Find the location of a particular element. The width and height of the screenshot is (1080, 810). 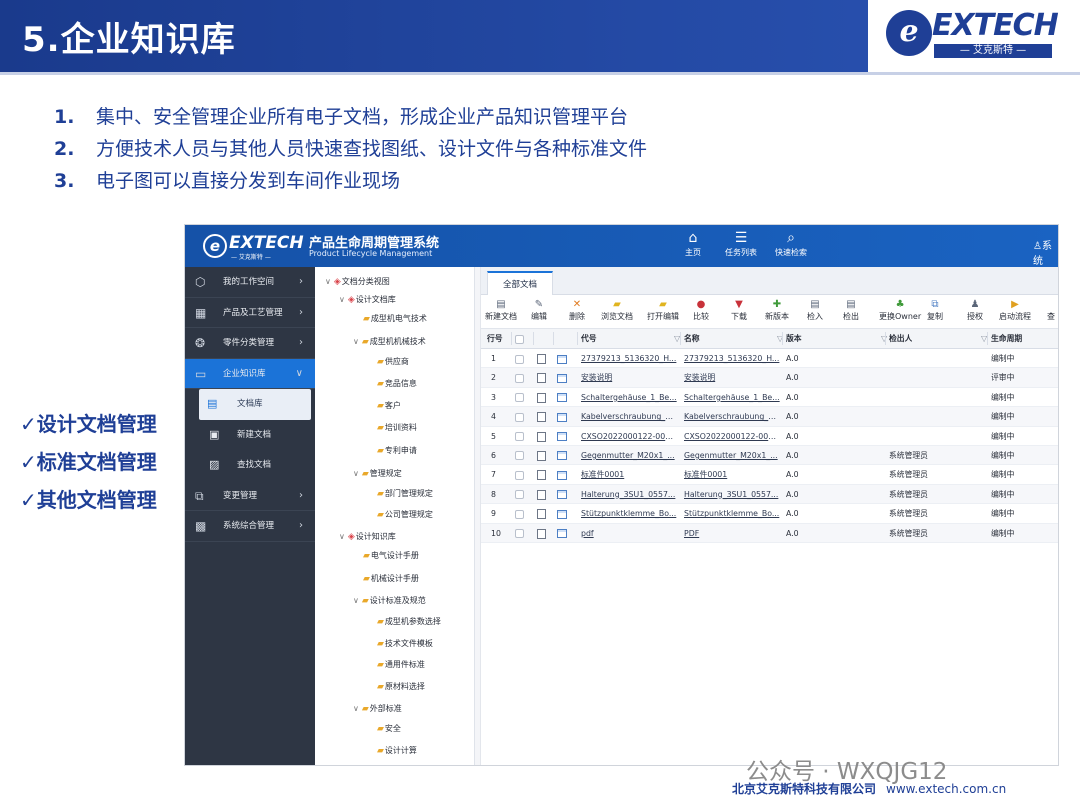

tree-node: ▰安全 is located at coordinates (389, 729).